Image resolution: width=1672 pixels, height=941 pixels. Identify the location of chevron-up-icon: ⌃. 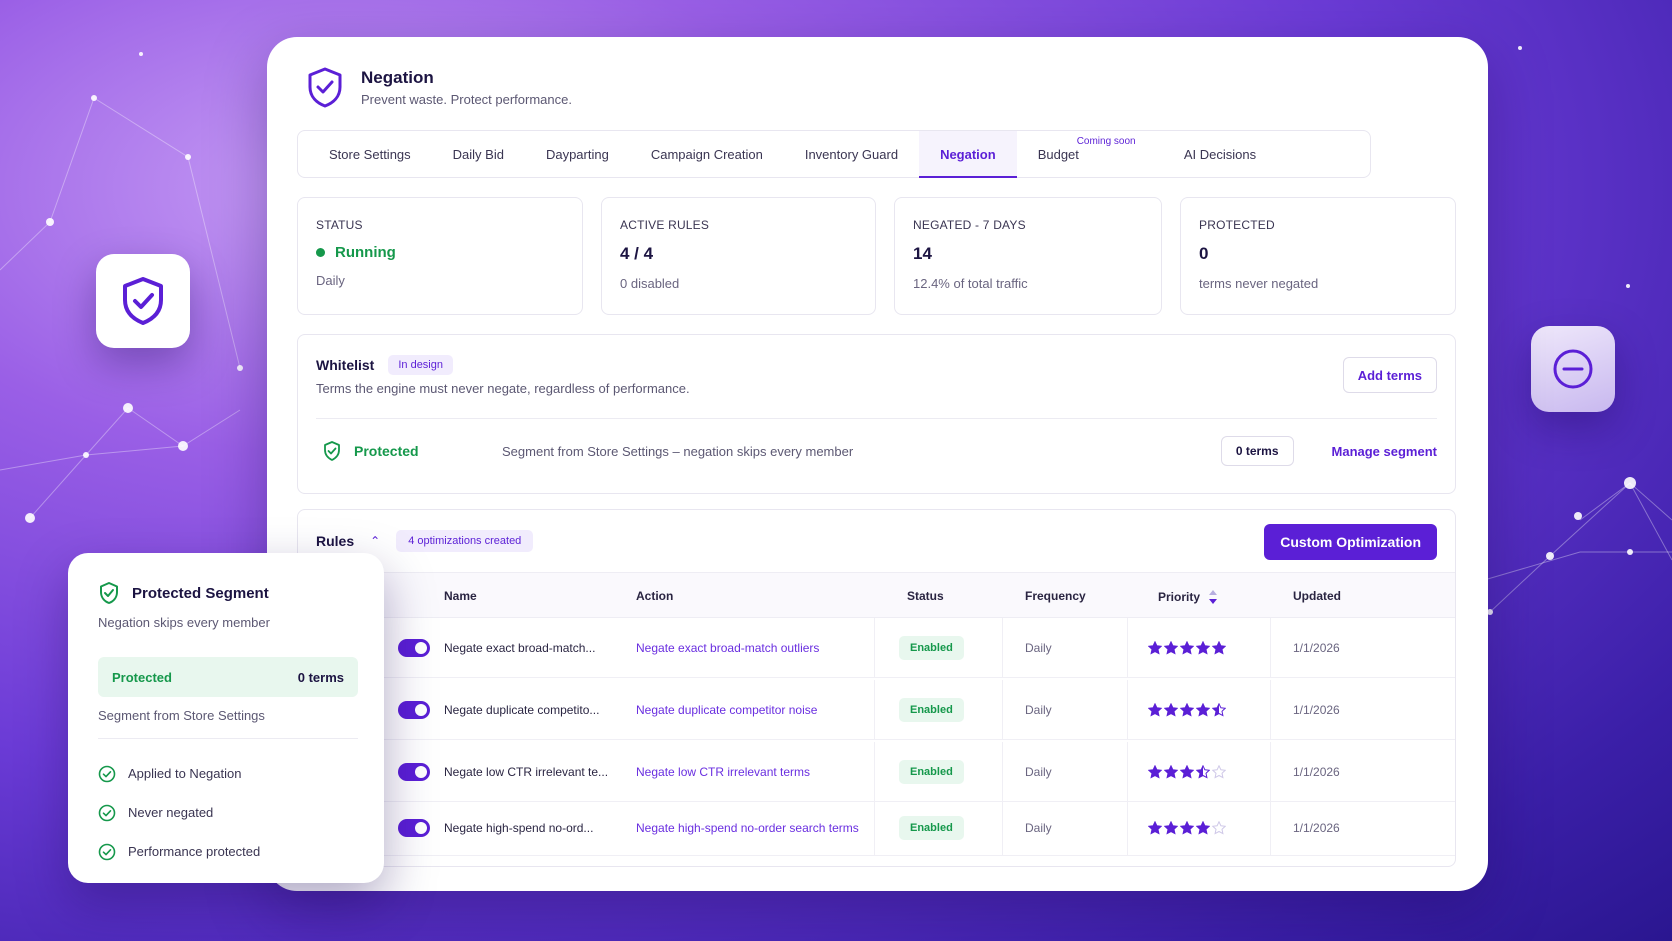
(375, 541).